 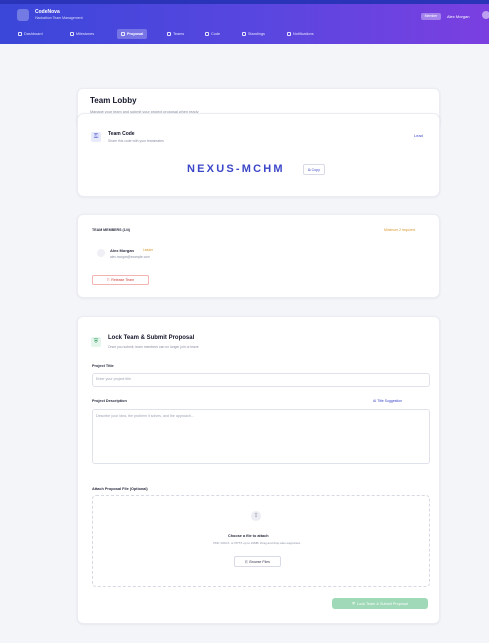 I want to click on member-avatar, so click(x=101, y=253).